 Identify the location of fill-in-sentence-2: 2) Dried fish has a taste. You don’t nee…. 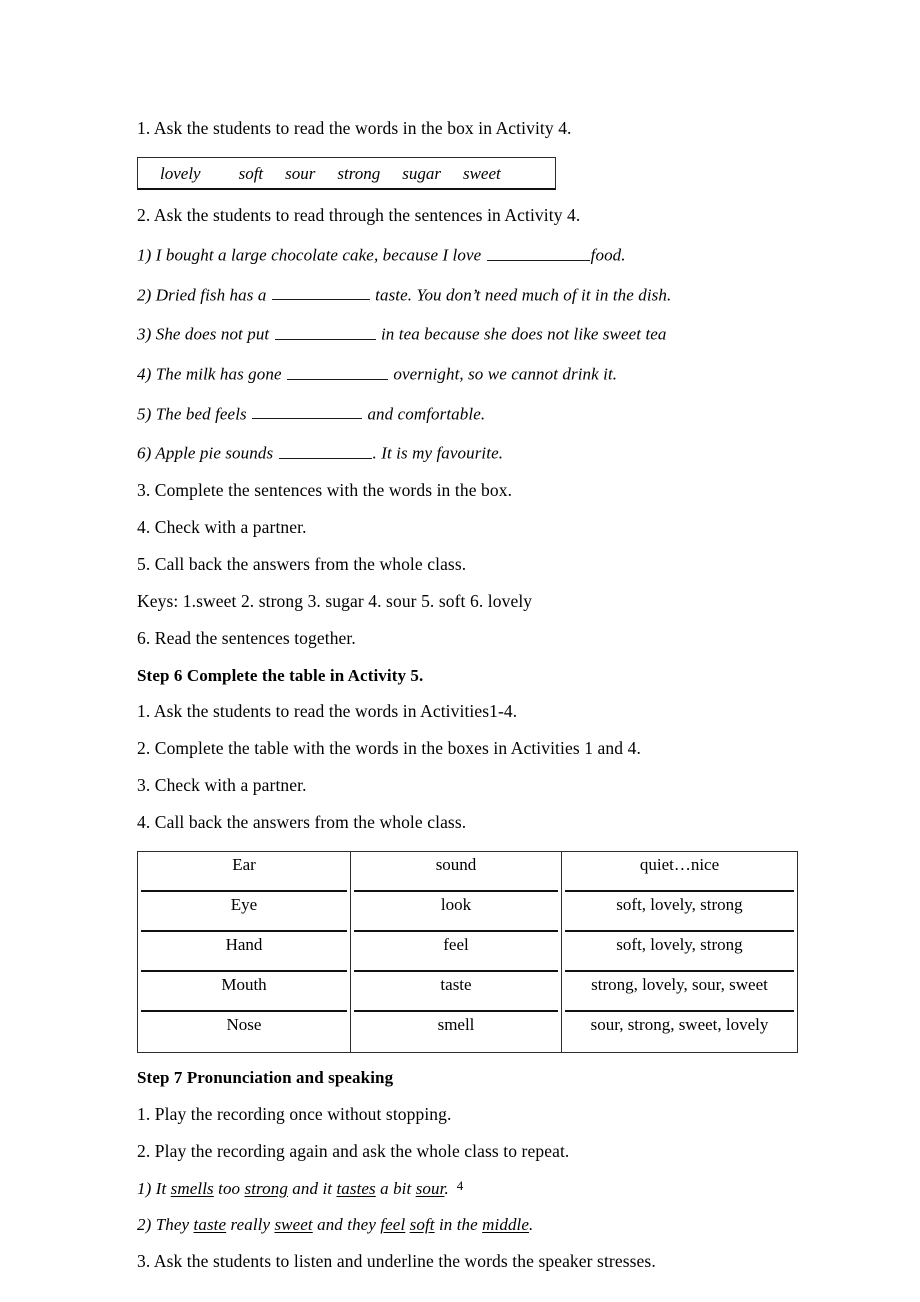
(458, 294).